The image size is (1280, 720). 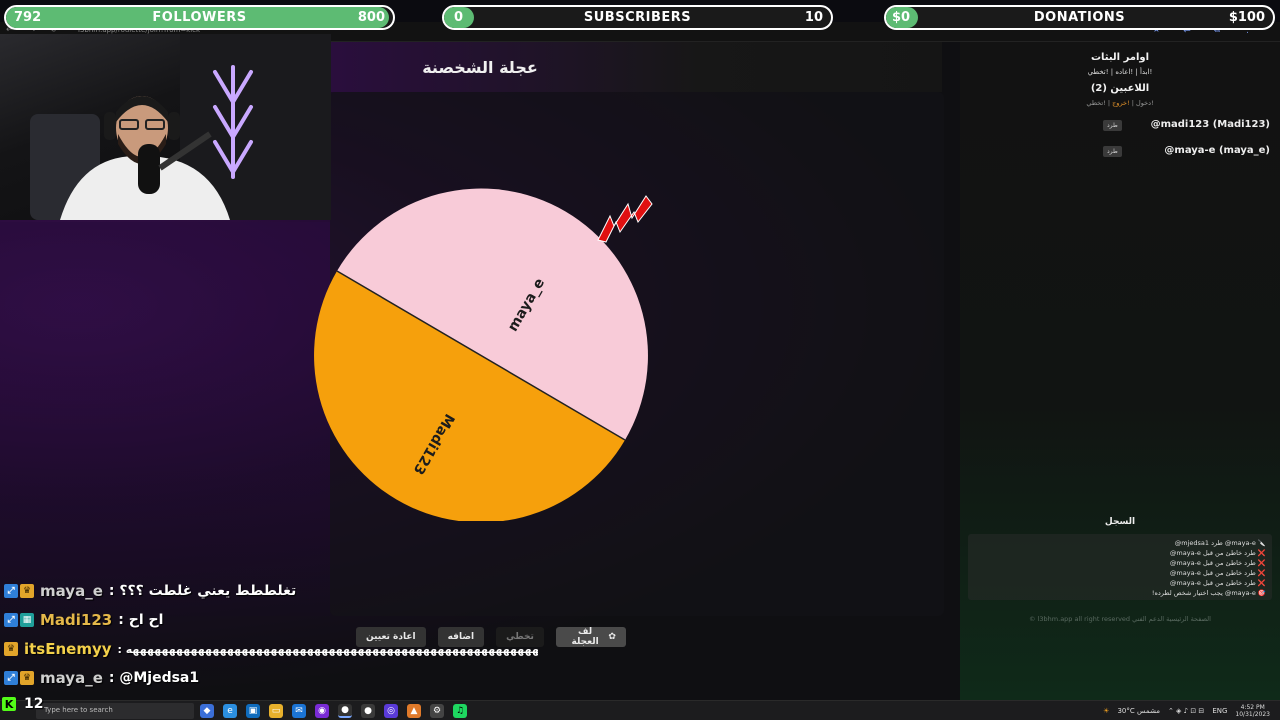 What do you see at coordinates (460, 711) in the screenshot?
I see `spotify-icon: ♫` at bounding box center [460, 711].